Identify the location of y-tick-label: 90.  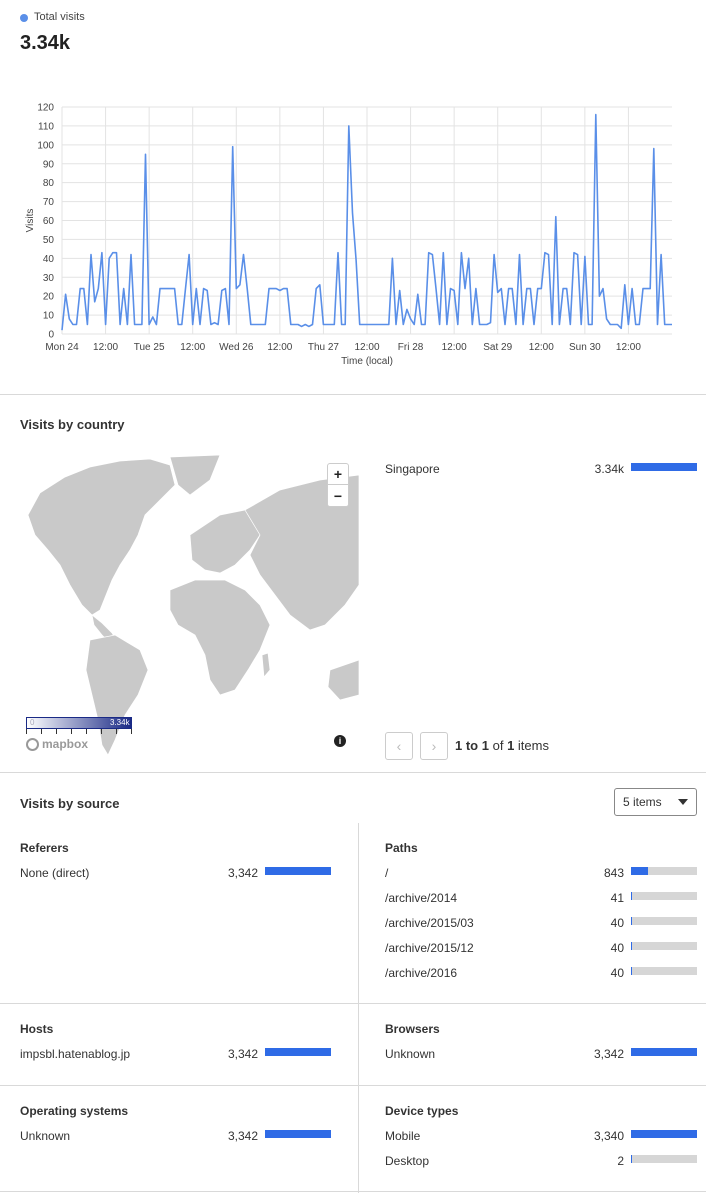
(49, 164).